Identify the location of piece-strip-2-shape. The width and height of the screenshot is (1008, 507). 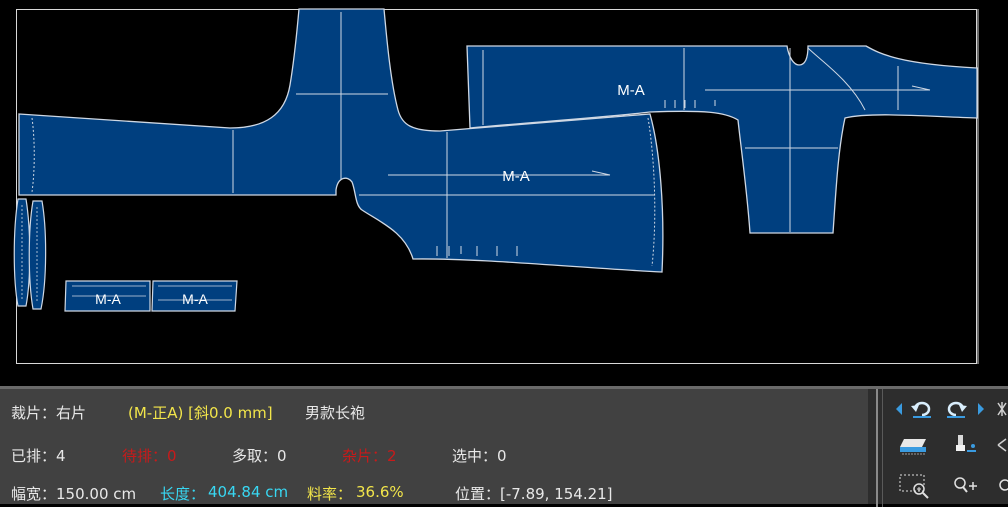
(37, 255).